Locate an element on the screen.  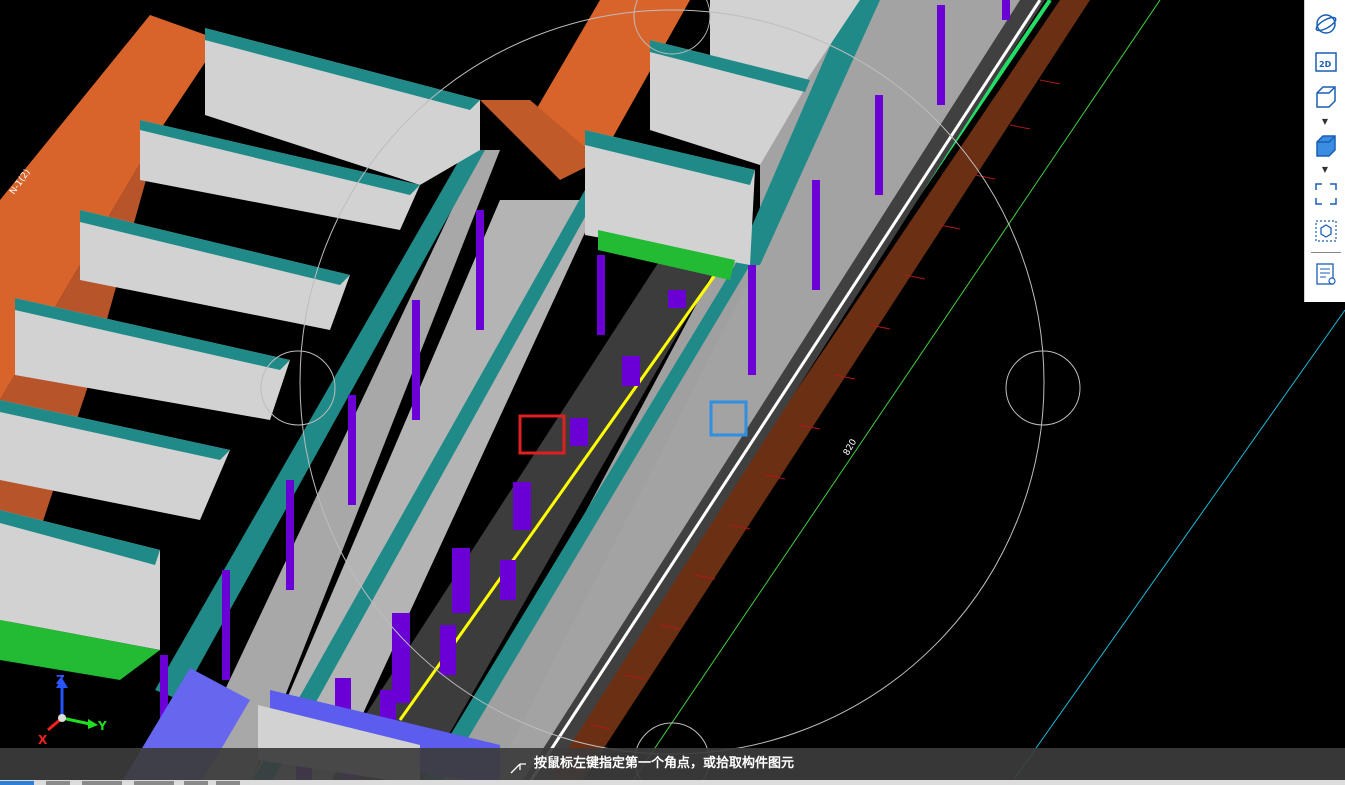
axis-triad: Z Y X is located at coordinates (72, 710).